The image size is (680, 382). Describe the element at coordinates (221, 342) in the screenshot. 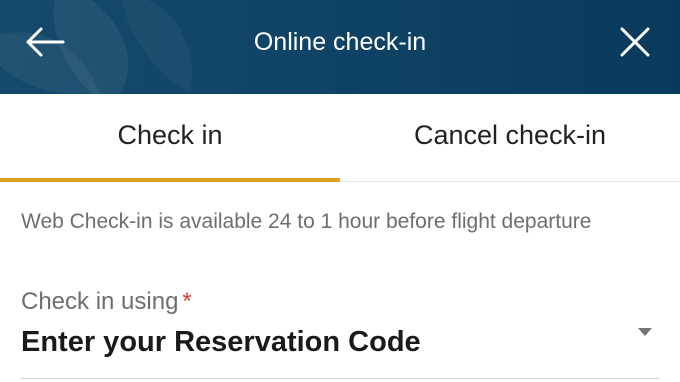

I see `field-value: Enter your Reservation Code` at that location.